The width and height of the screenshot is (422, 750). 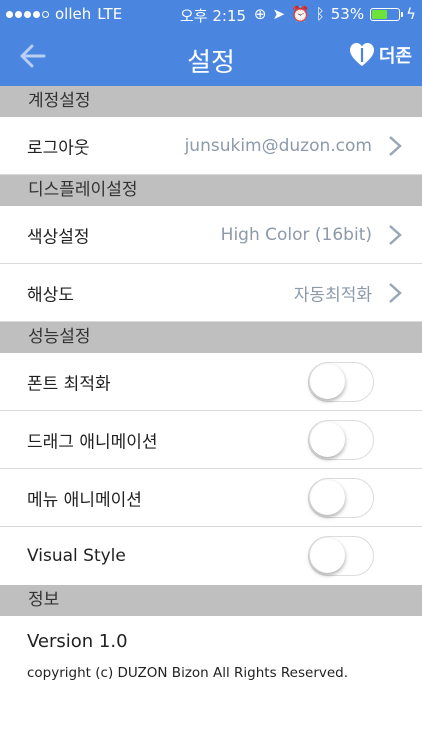 I want to click on location-icon: ➤, so click(x=279, y=14).